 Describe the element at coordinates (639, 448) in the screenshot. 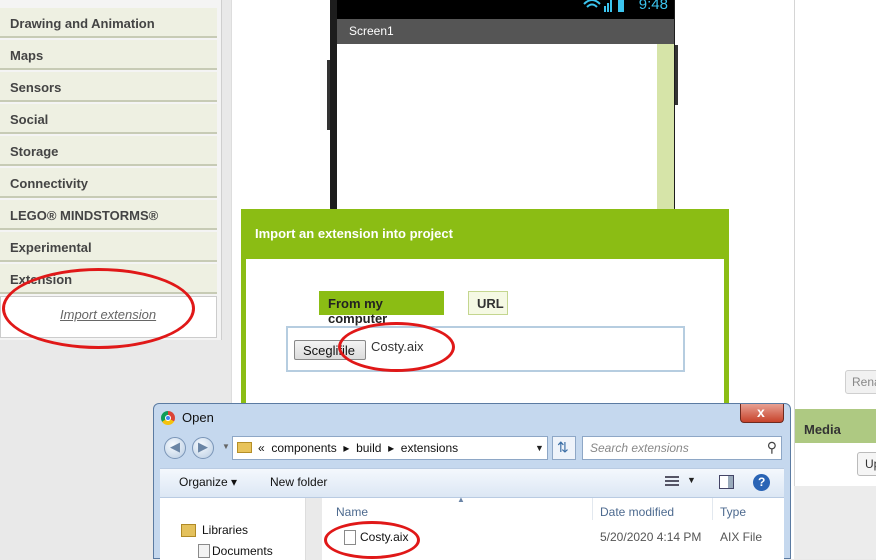

I see `search-placeholder: Search extensions` at that location.